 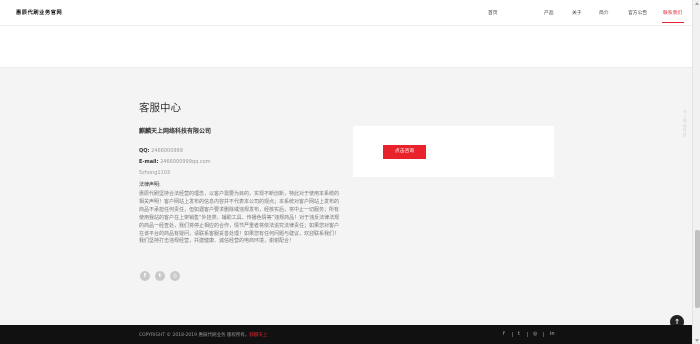 What do you see at coordinates (549, 12) in the screenshot?
I see `nav-products: 产品` at bounding box center [549, 12].